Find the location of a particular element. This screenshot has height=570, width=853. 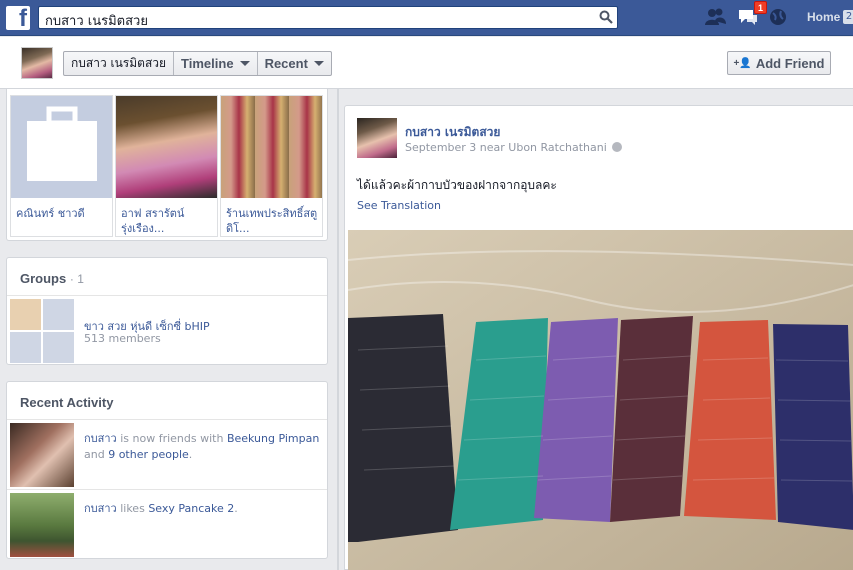

breadcrumb: กบสาว เนรมิตสวย Timeline Recent is located at coordinates (197, 63).